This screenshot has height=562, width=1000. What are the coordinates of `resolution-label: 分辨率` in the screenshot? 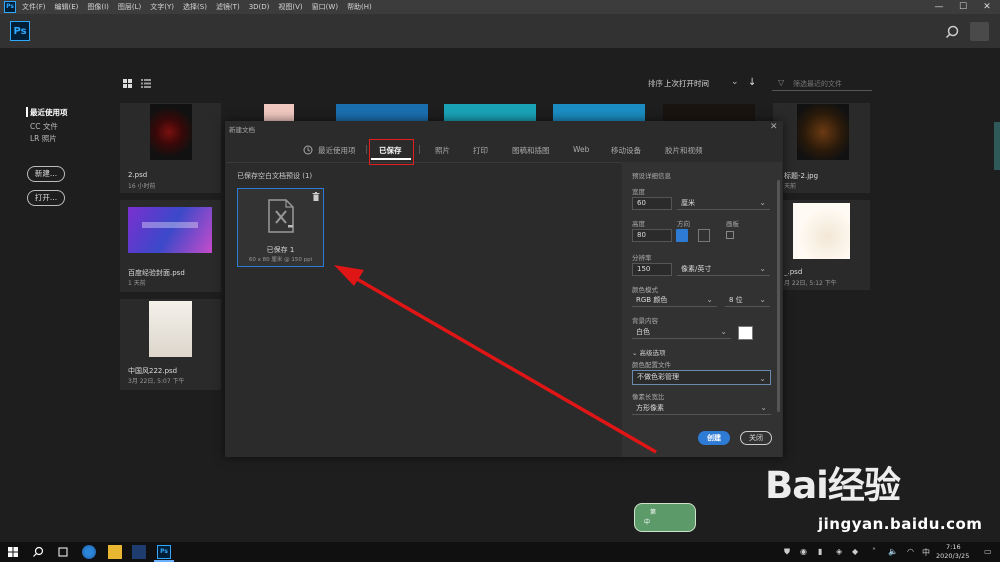 It's located at (642, 258).